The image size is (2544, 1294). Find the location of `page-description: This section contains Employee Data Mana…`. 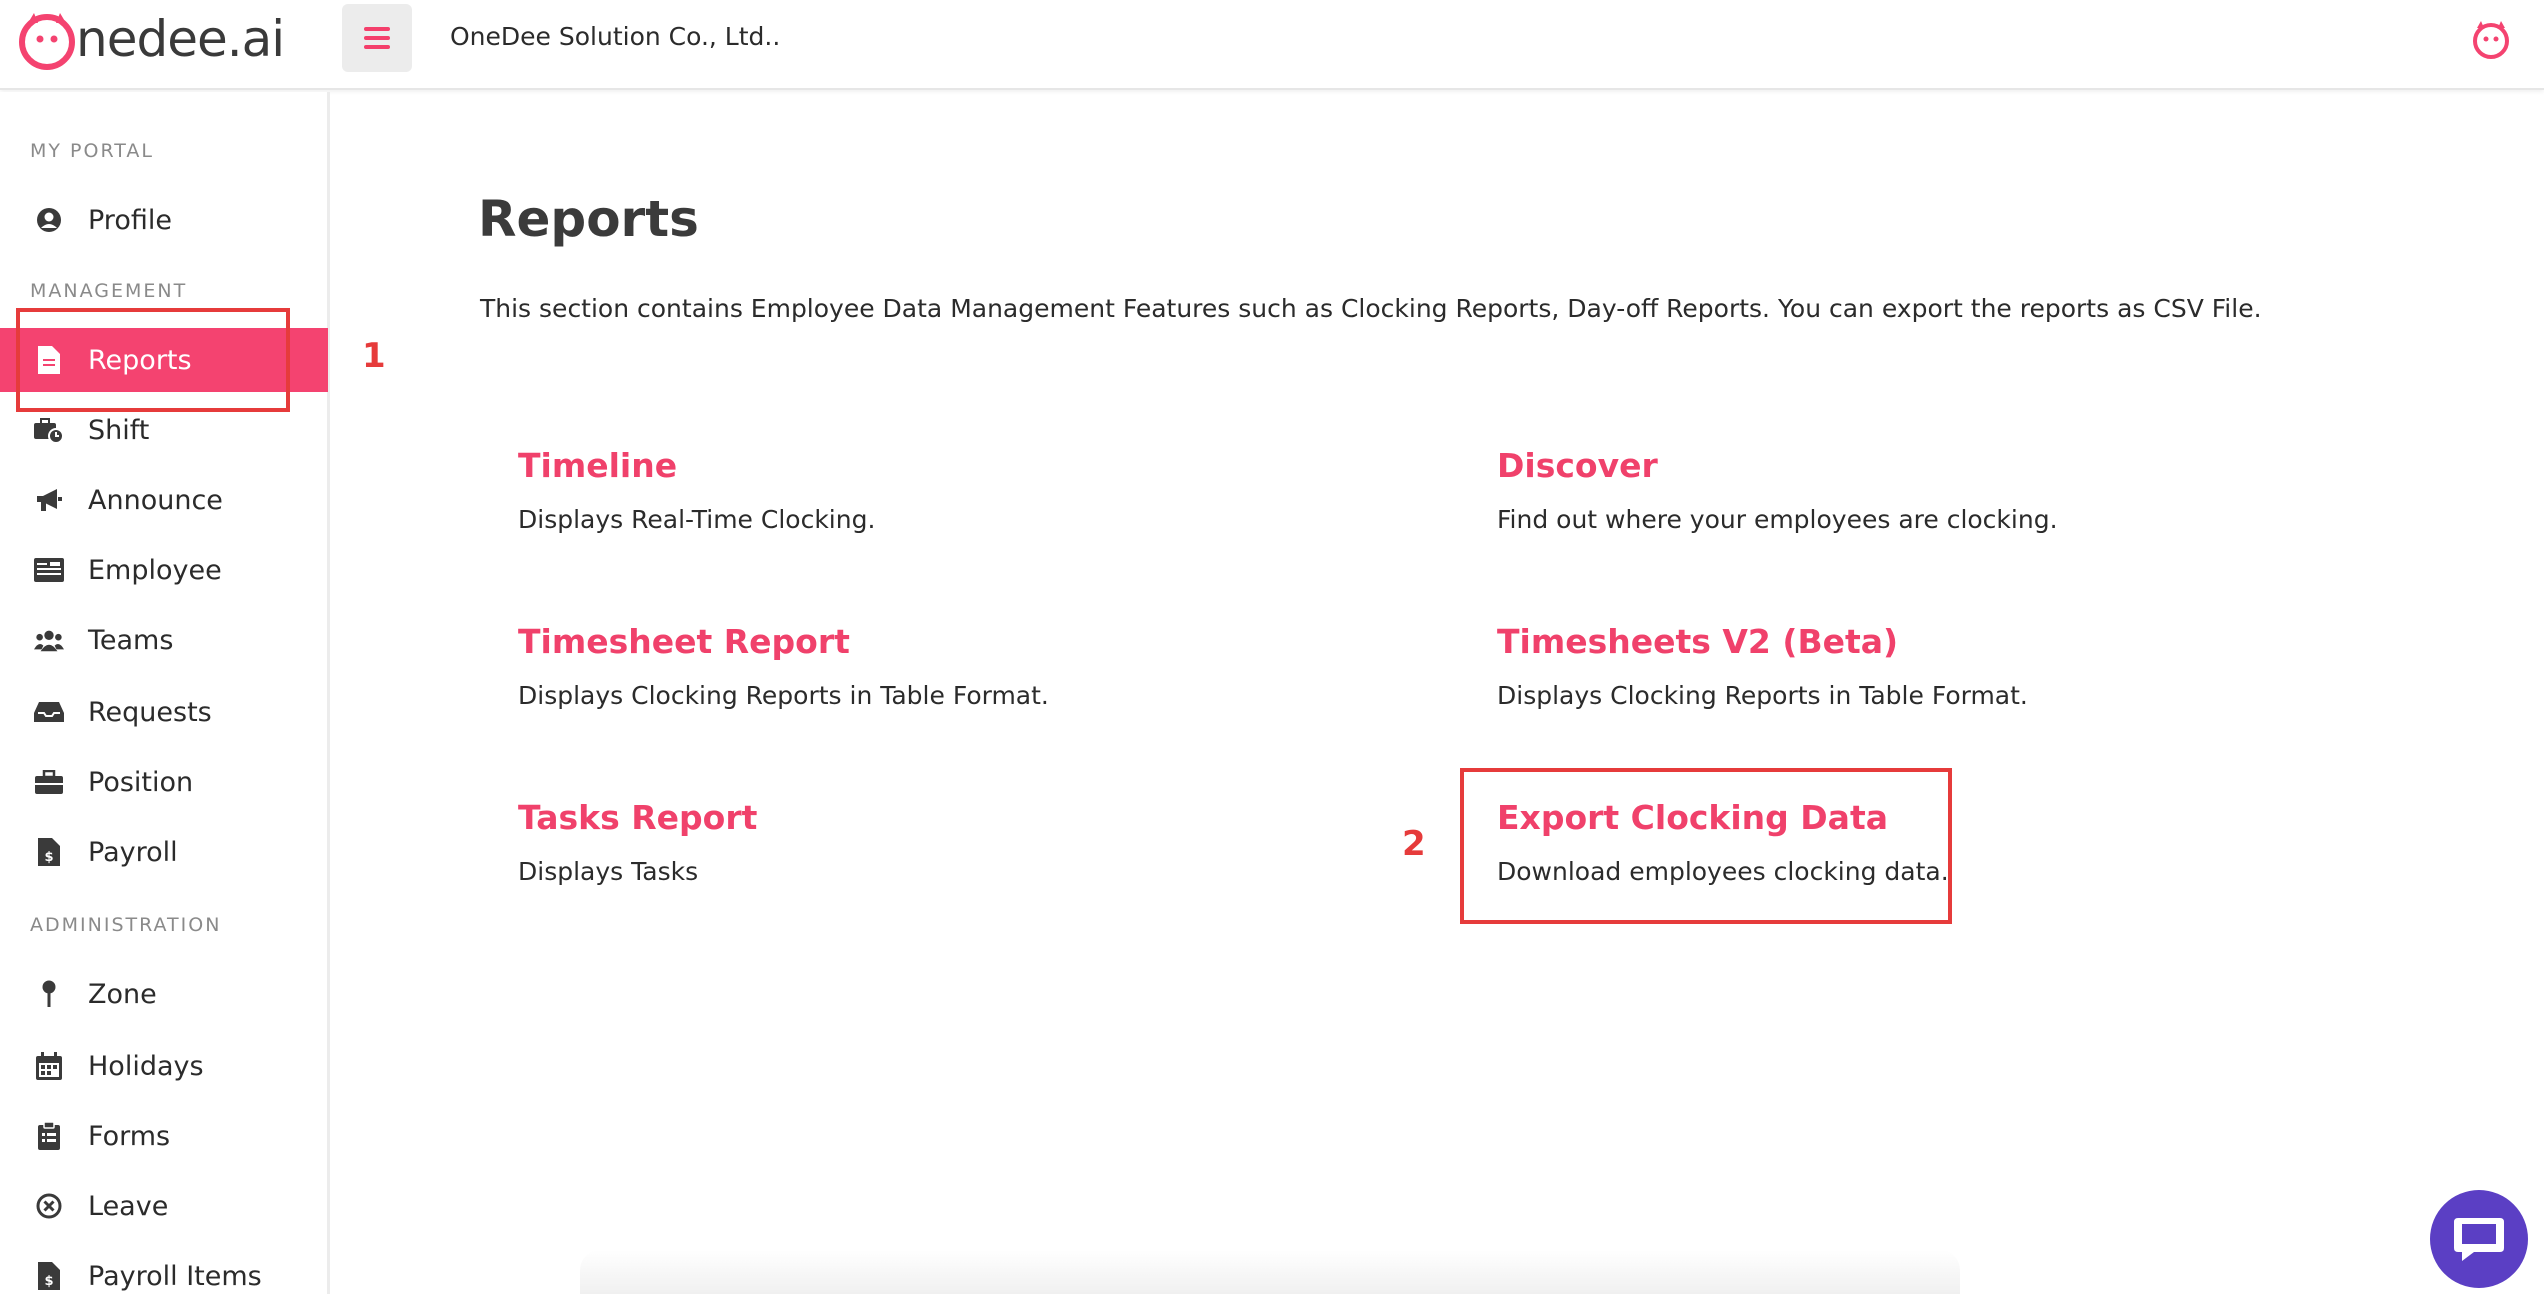

page-description: This section contains Employee Data Mana… is located at coordinates (1371, 308).